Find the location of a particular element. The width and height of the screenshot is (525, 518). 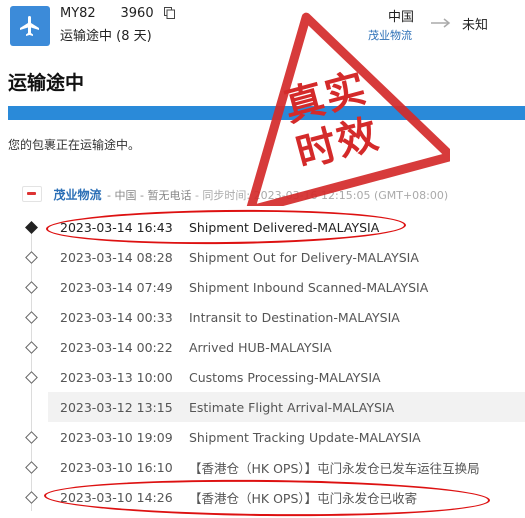

event-time: 2023-03-10 19:09 is located at coordinates (116, 437).